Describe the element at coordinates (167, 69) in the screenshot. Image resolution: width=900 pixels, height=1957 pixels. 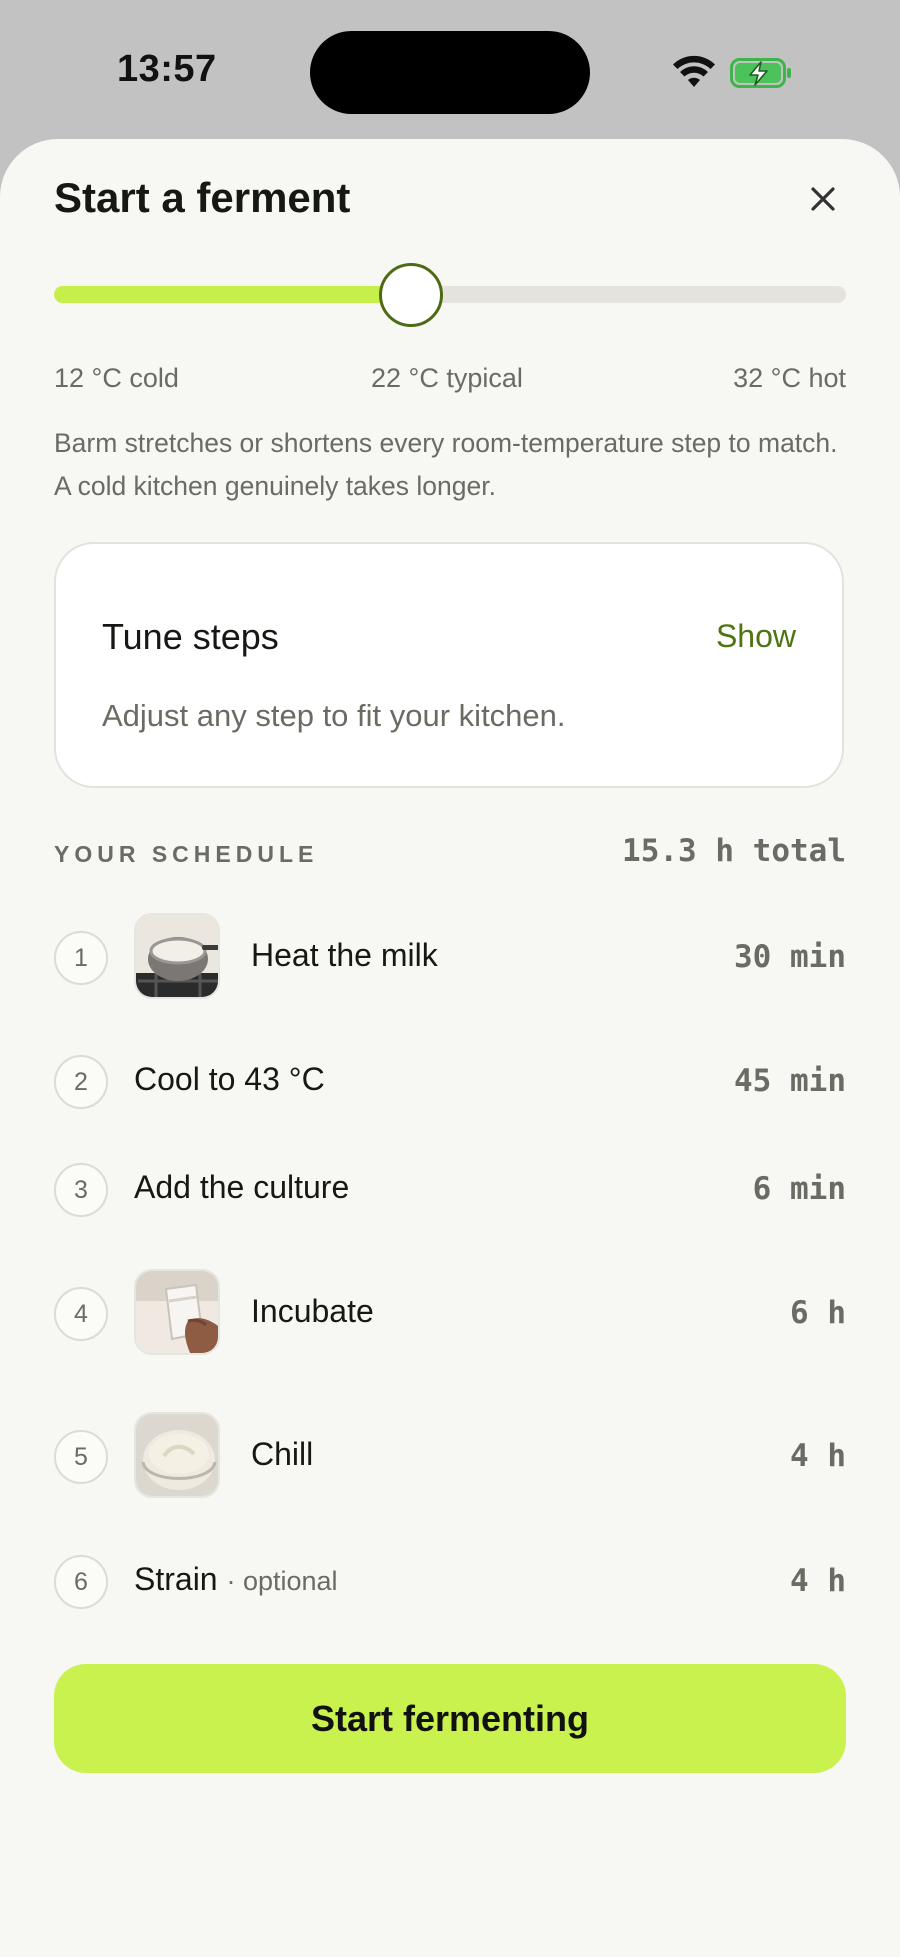
I see `status-time: 13:57` at that location.